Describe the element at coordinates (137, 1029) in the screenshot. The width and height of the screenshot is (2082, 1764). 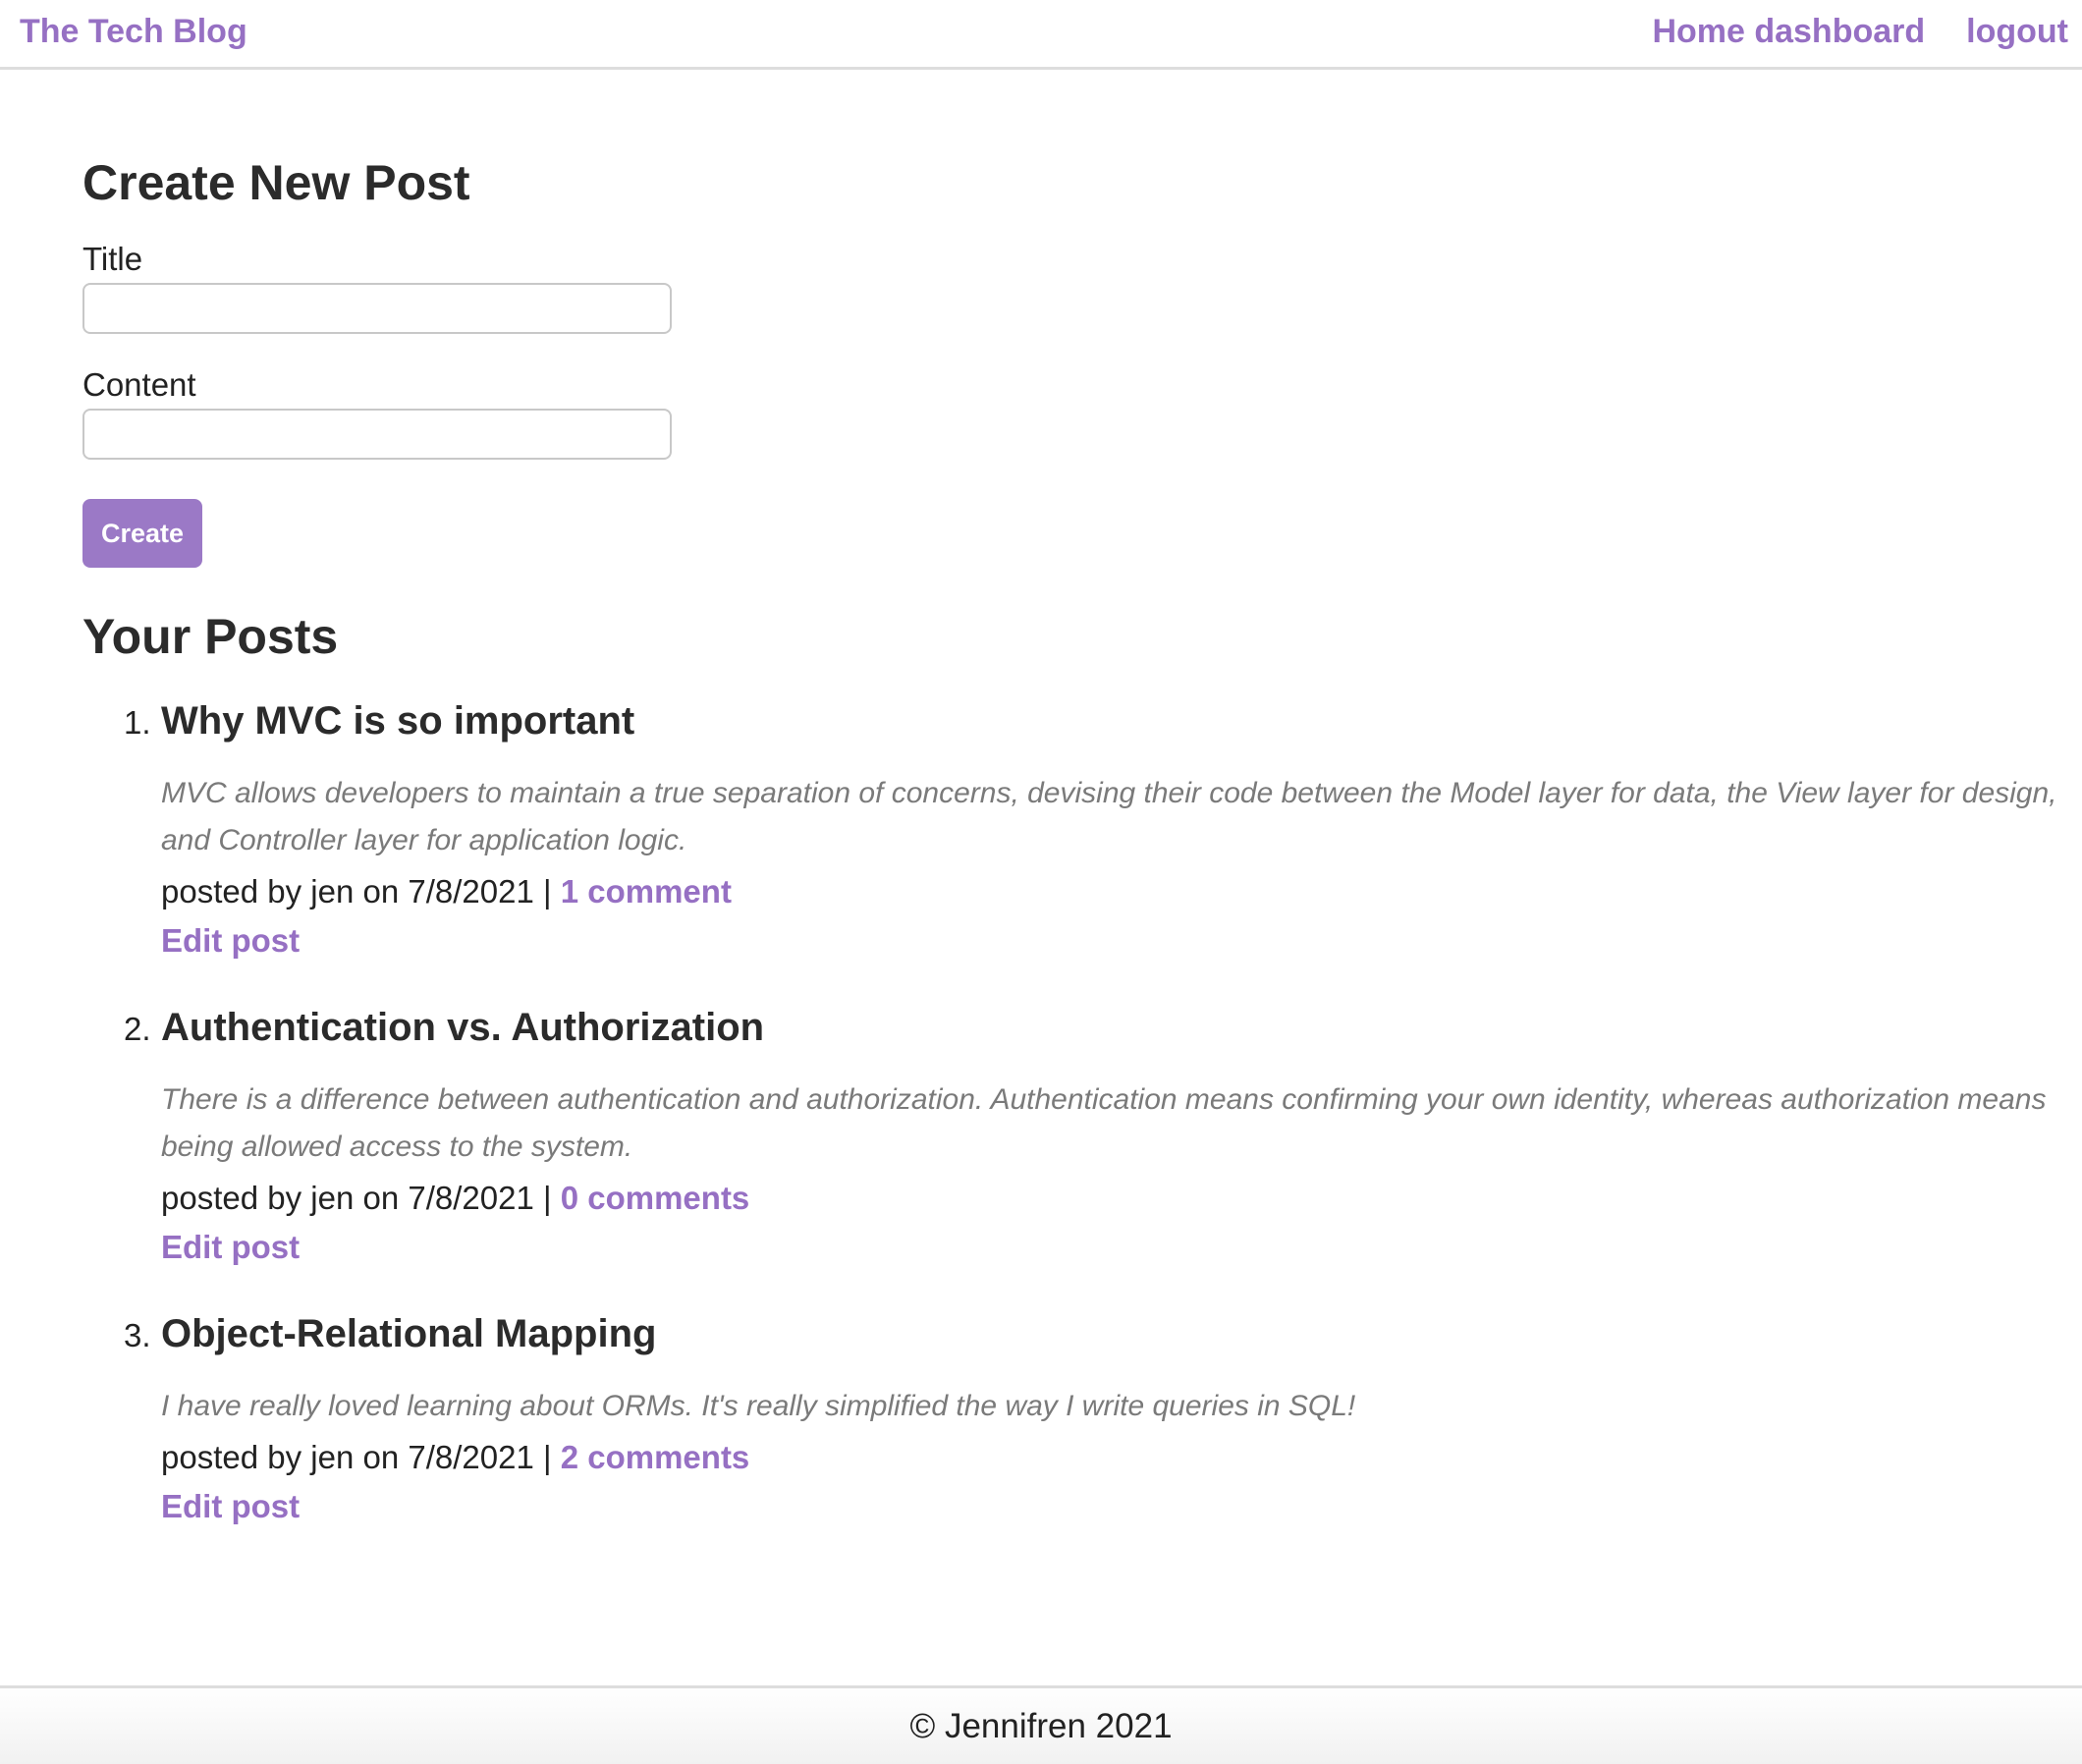
I see `post-number: 2.` at that location.